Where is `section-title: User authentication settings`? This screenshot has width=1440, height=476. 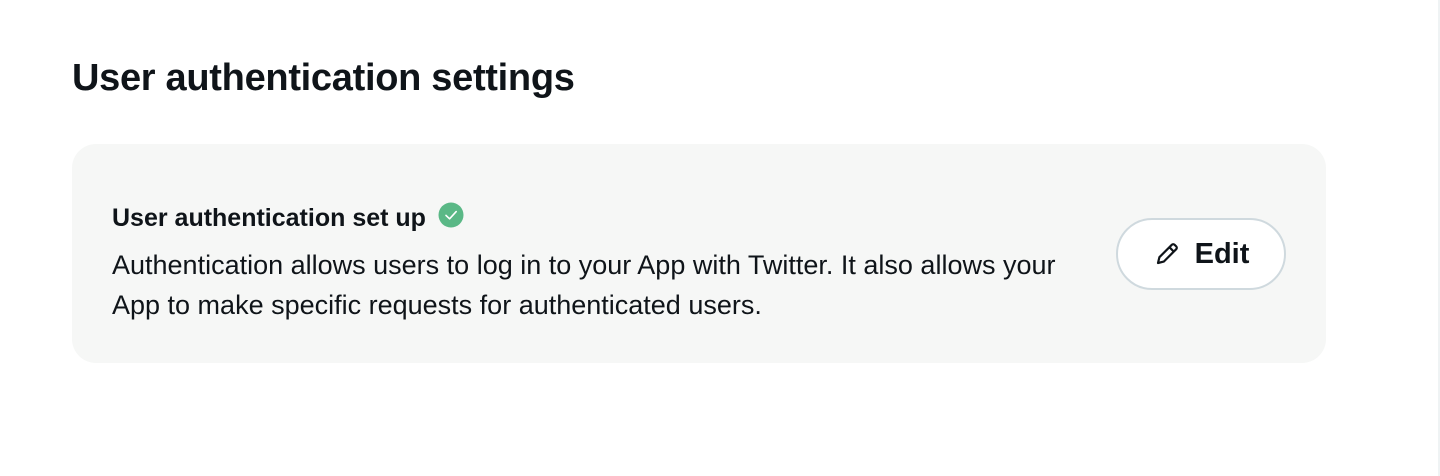
section-title: User authentication settings is located at coordinates (323, 78).